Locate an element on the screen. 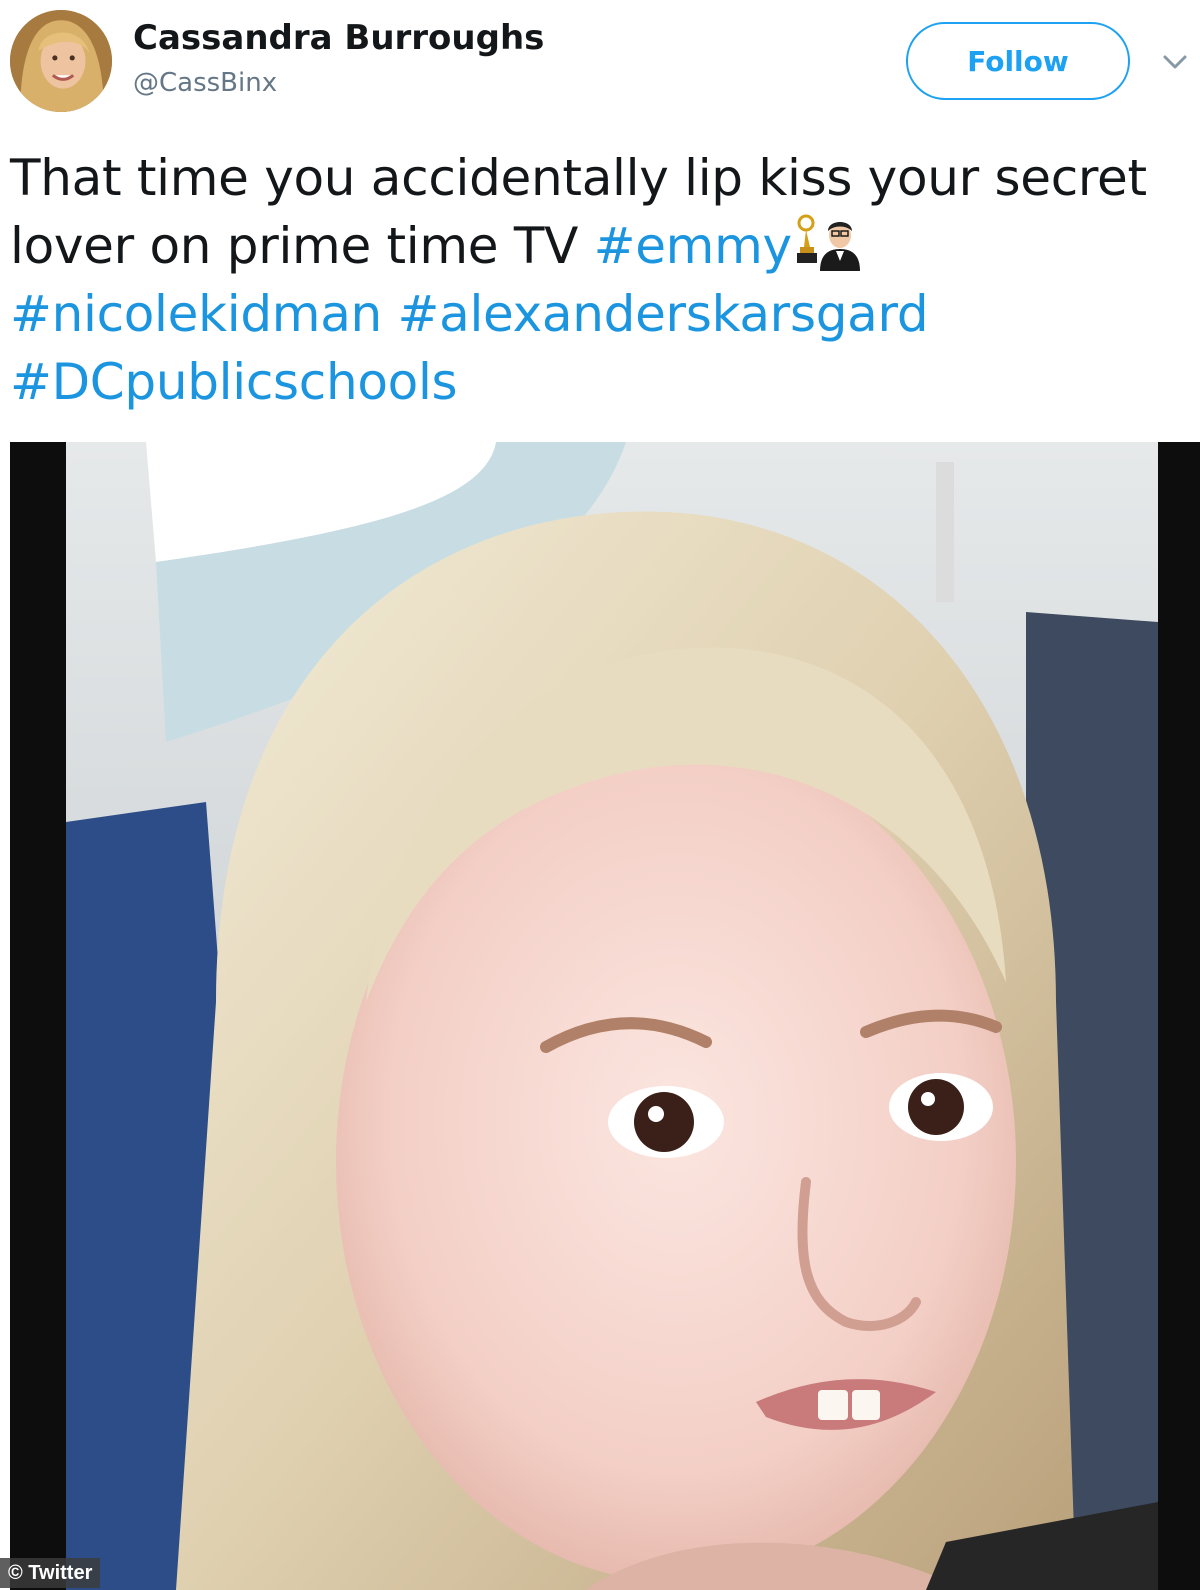 This screenshot has width=1200, height=1590. hashtag-alexanderskarsgard: #alexanderskarsgard is located at coordinates (663, 314).